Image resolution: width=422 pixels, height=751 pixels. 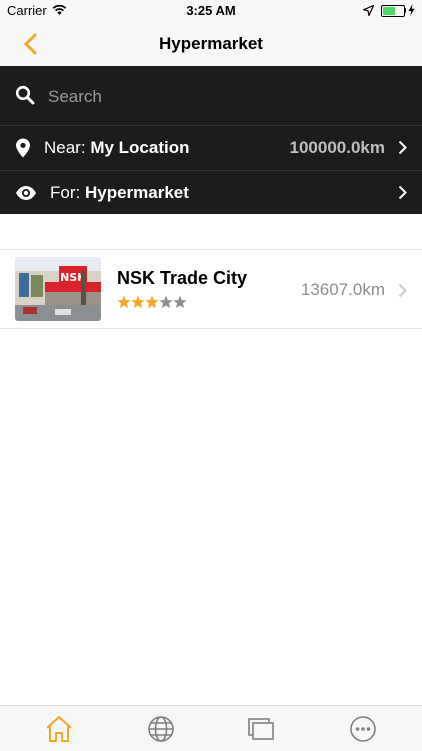 I want to click on store-name: NSK Trade City, so click(x=182, y=278).